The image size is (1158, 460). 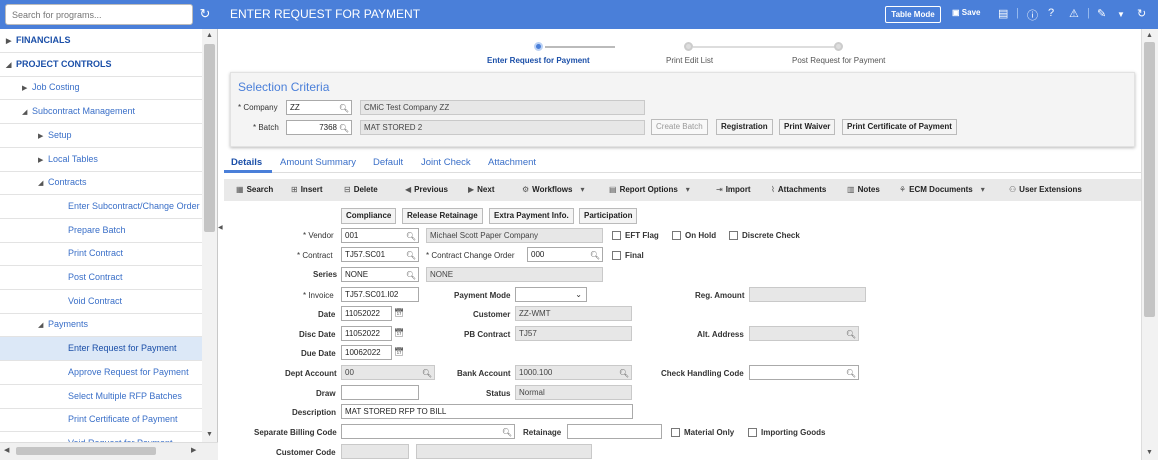 What do you see at coordinates (205, 14) in the screenshot?
I see `refresh-icon: ↻` at bounding box center [205, 14].